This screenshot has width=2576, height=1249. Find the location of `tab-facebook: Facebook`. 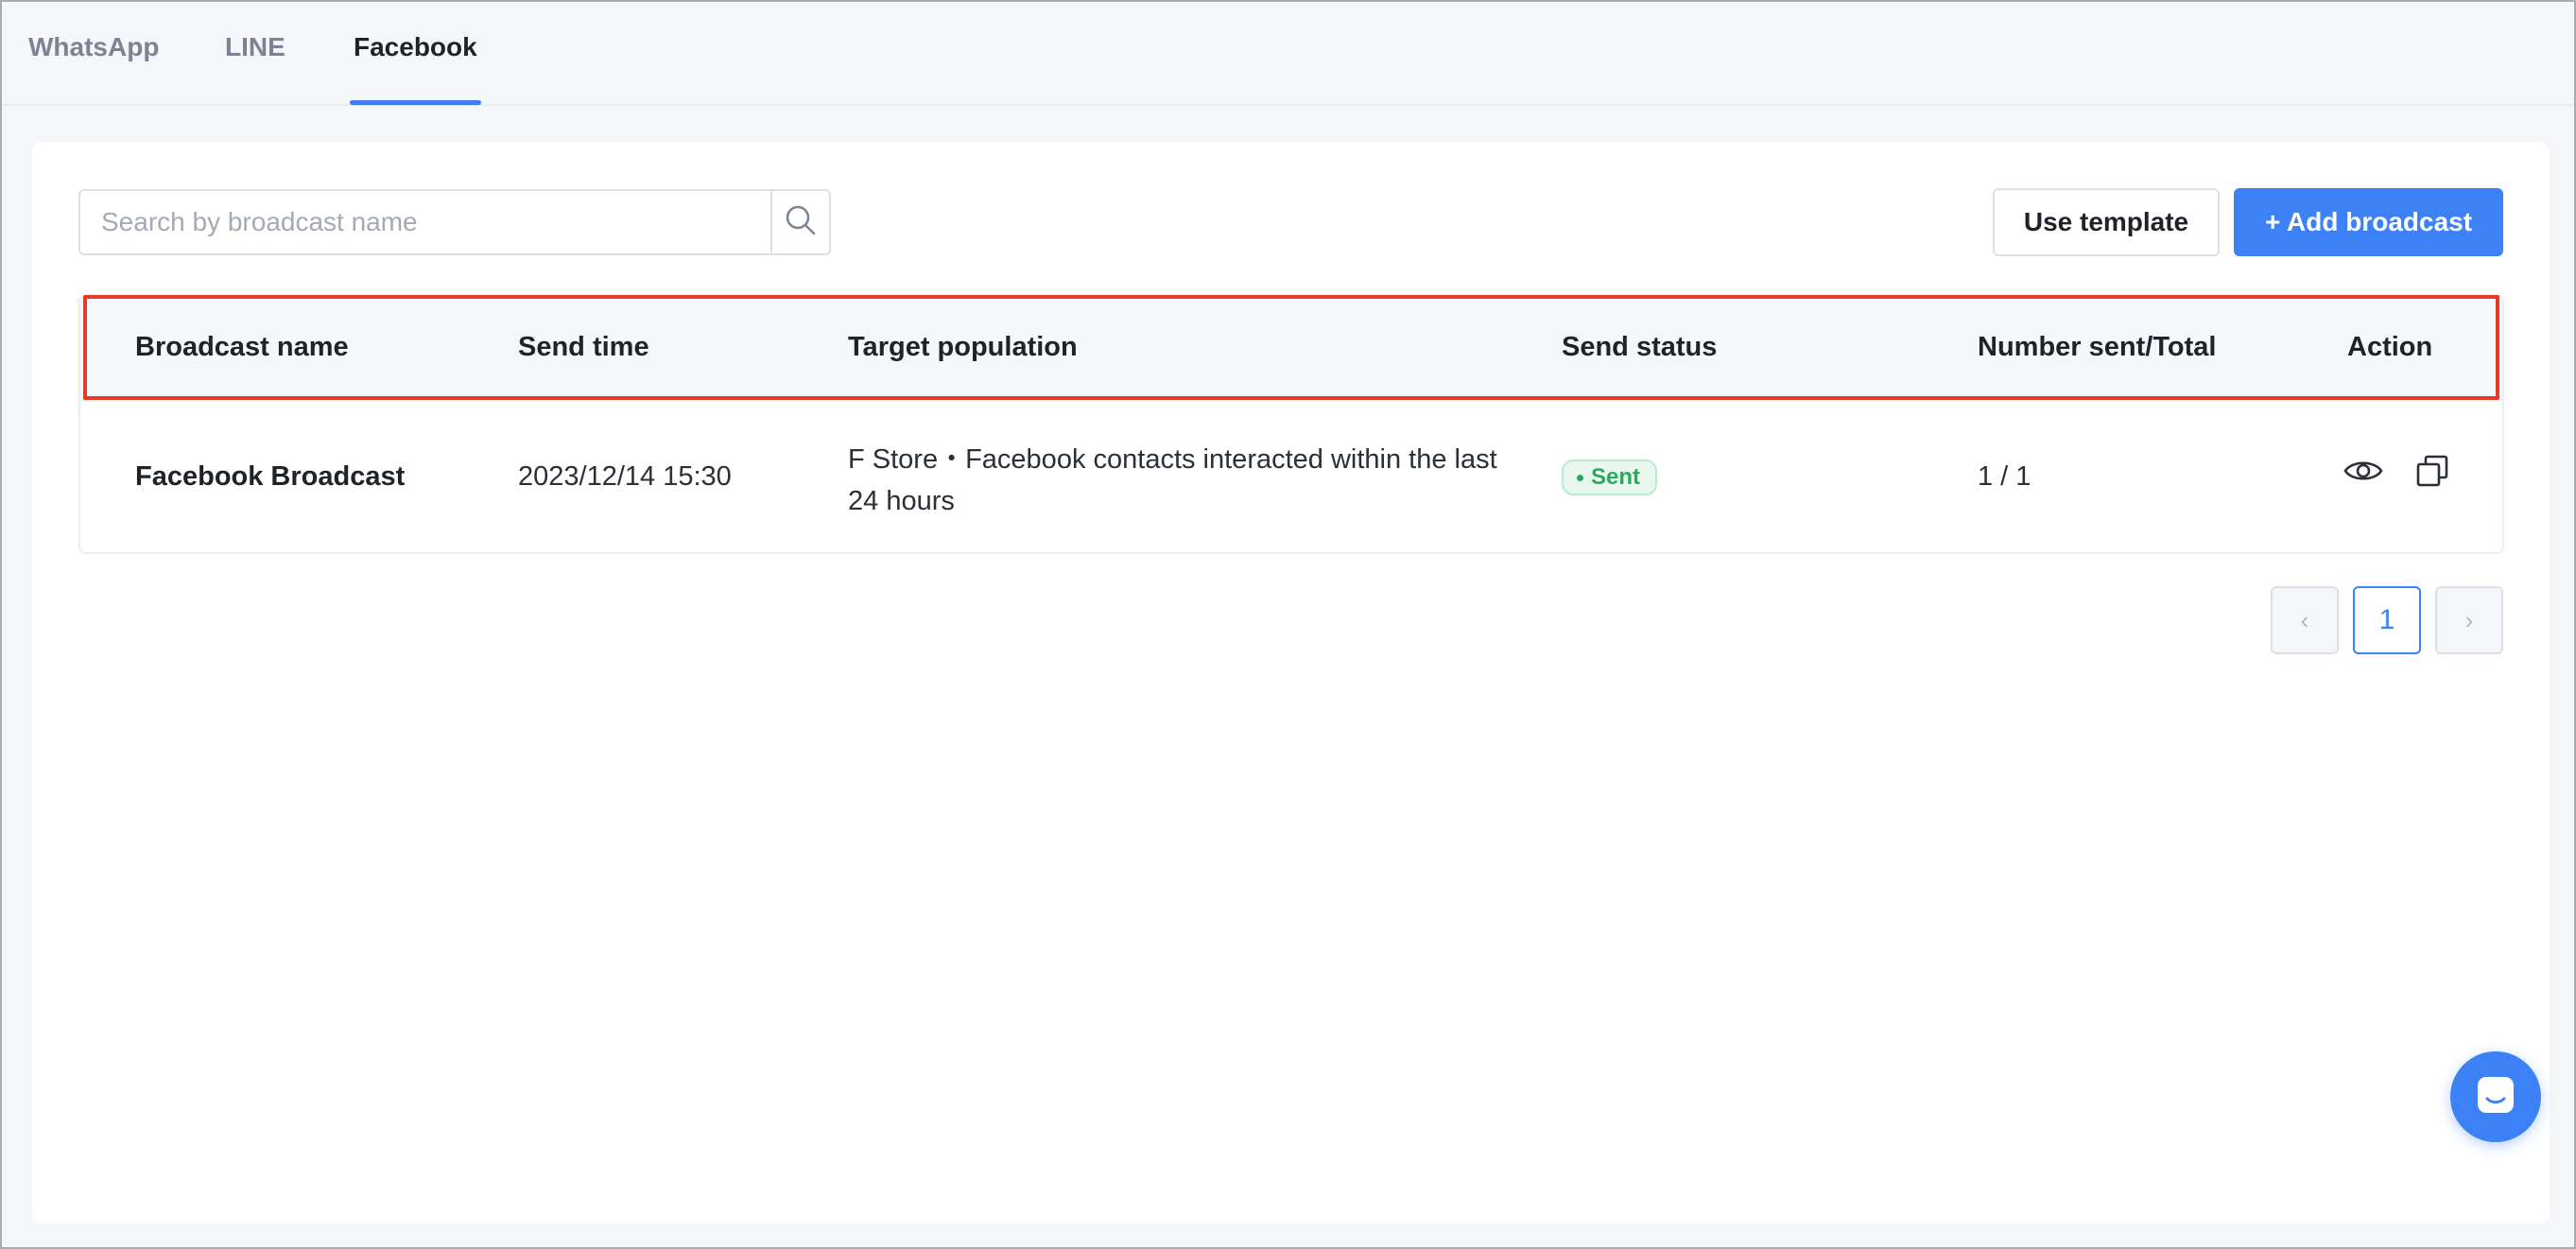

tab-facebook: Facebook is located at coordinates (416, 47).